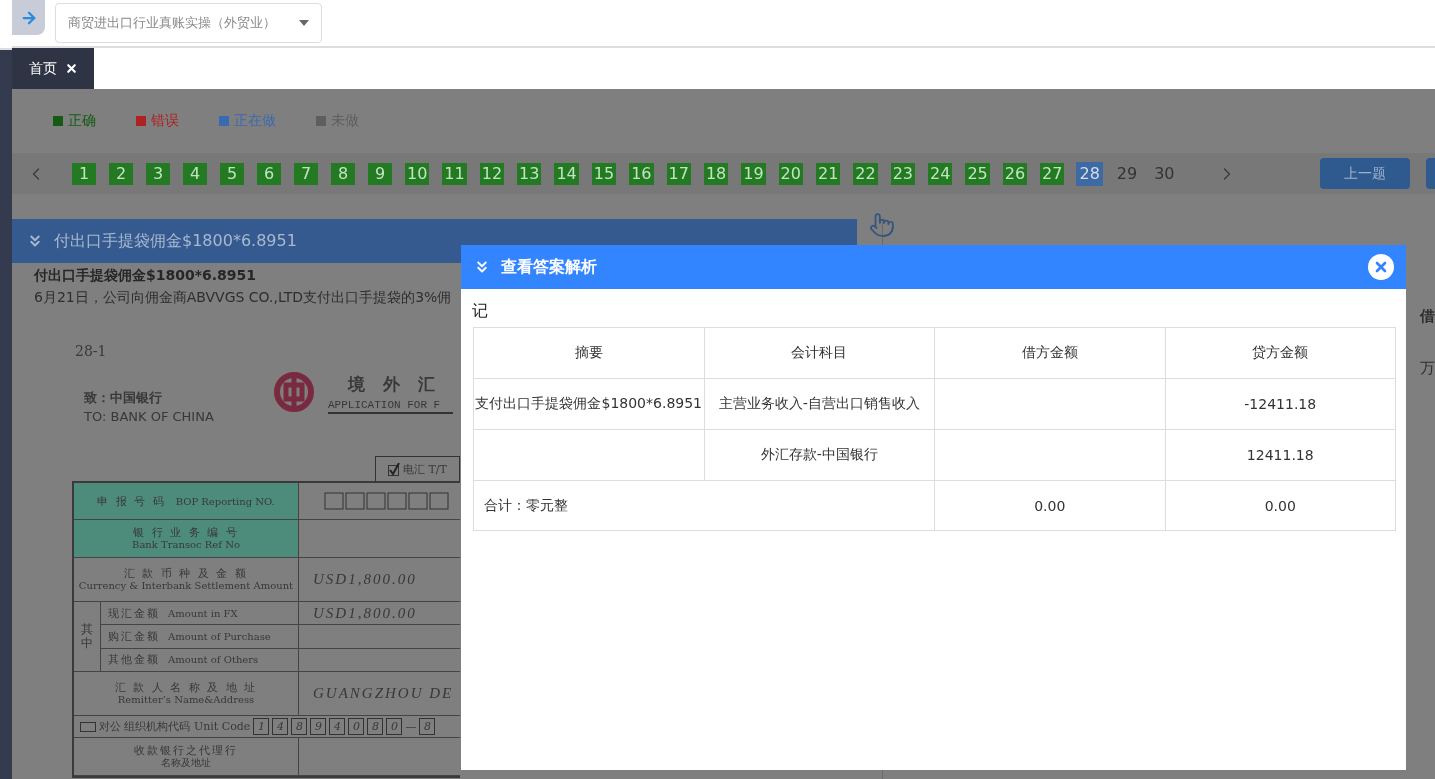  What do you see at coordinates (1280, 404) in the screenshot?
I see `table-cell: -12411.18` at bounding box center [1280, 404].